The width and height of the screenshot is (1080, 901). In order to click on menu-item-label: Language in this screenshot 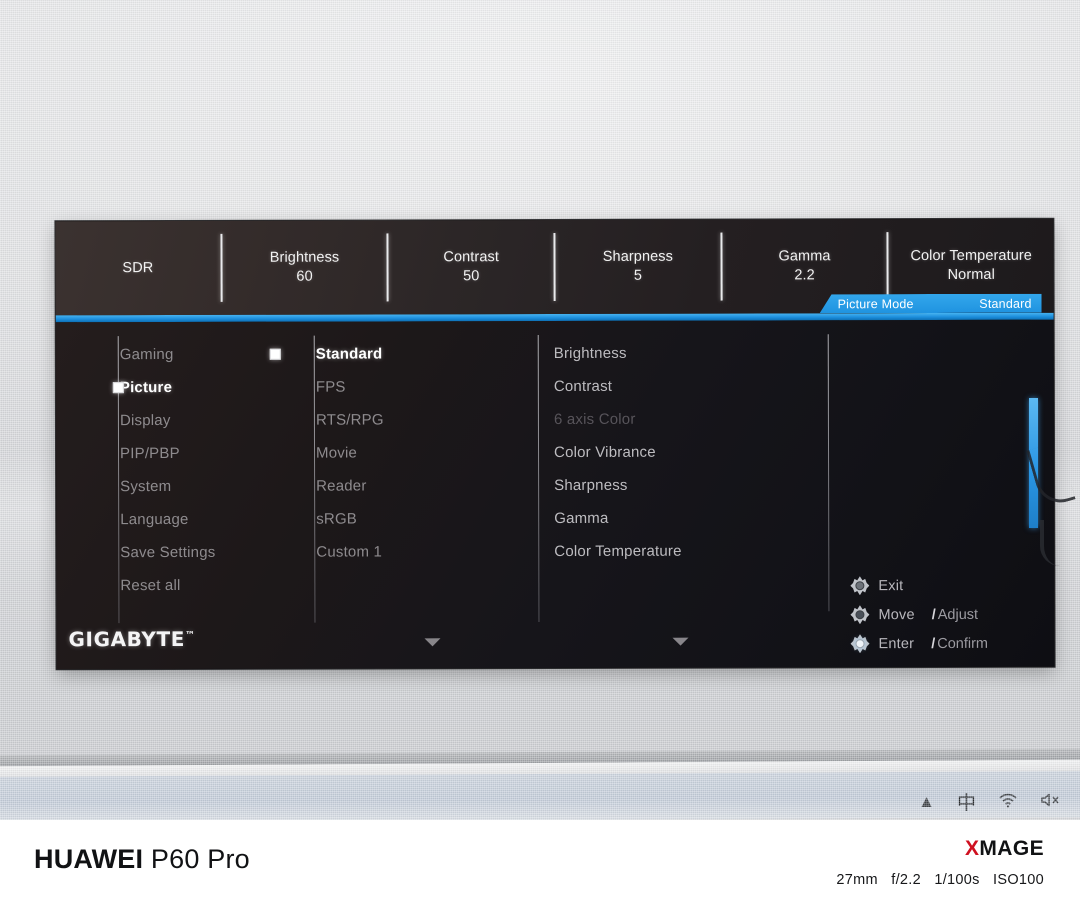, I will do `click(154, 519)`.